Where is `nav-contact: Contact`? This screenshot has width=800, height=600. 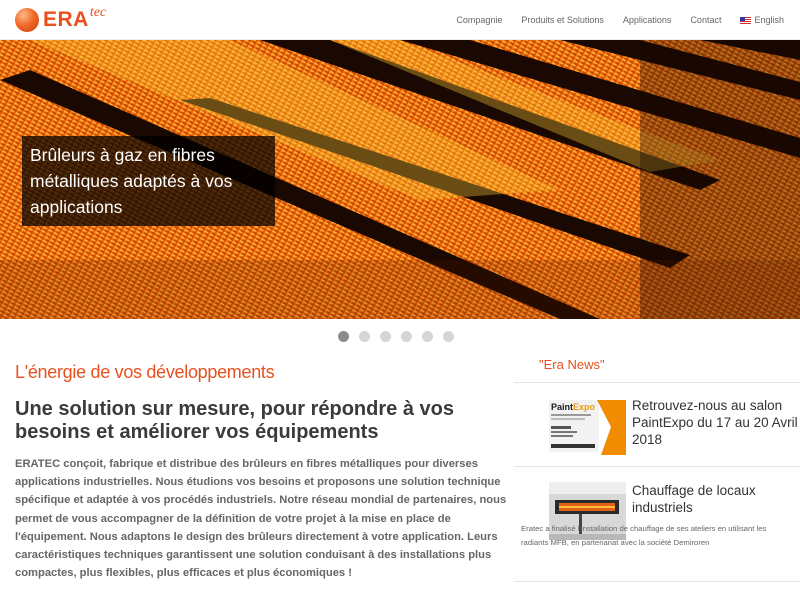
nav-contact: Contact is located at coordinates (705, 20).